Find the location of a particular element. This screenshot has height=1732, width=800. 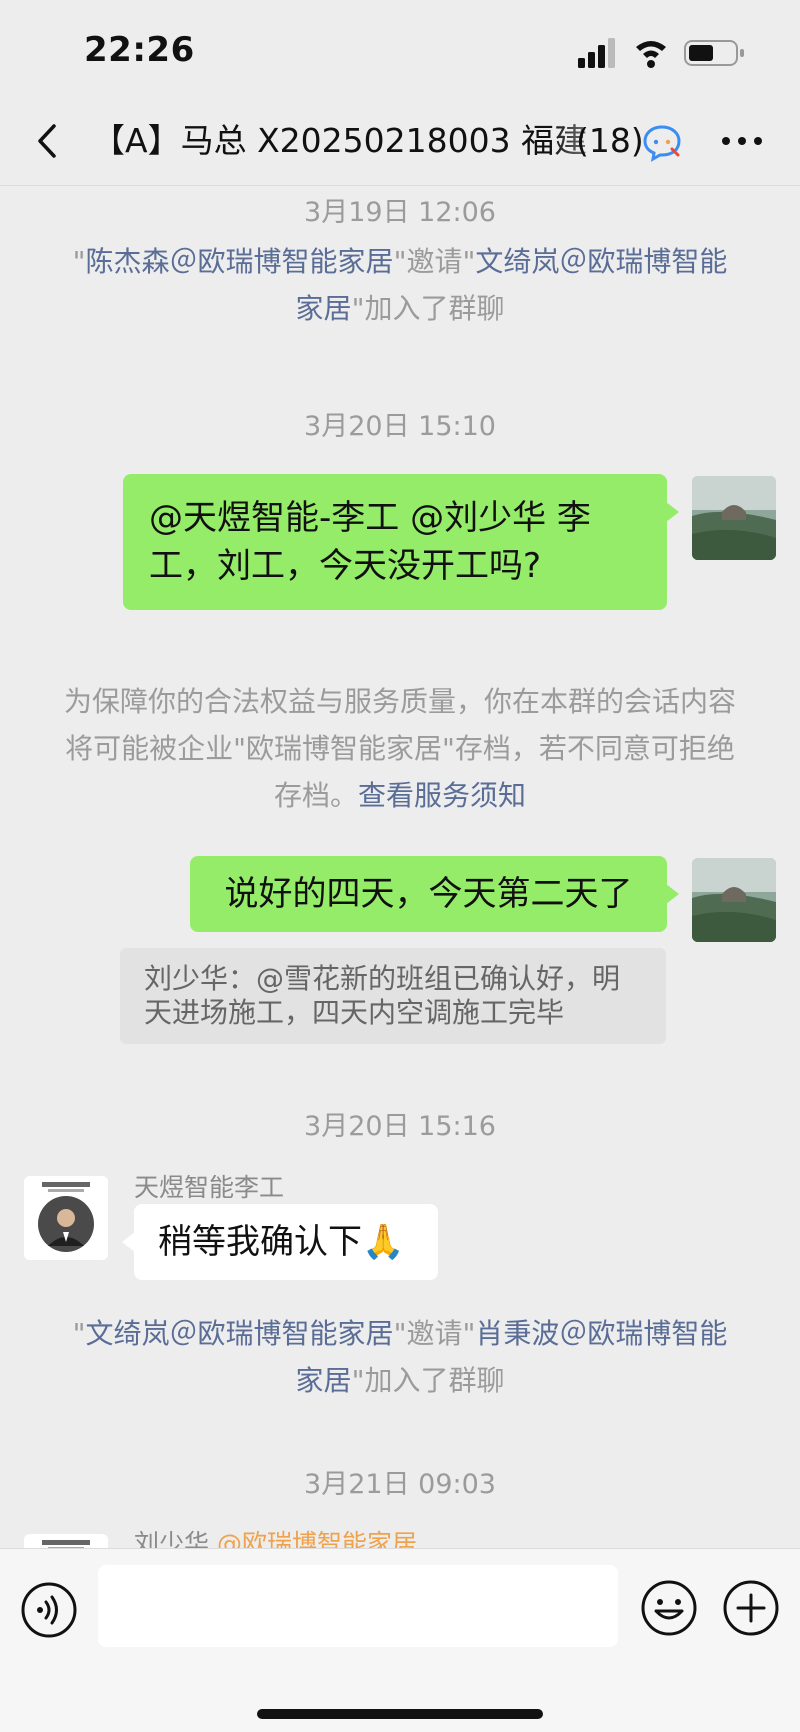

pray-emoji-icon: 🙏 is located at coordinates (383, 1242).